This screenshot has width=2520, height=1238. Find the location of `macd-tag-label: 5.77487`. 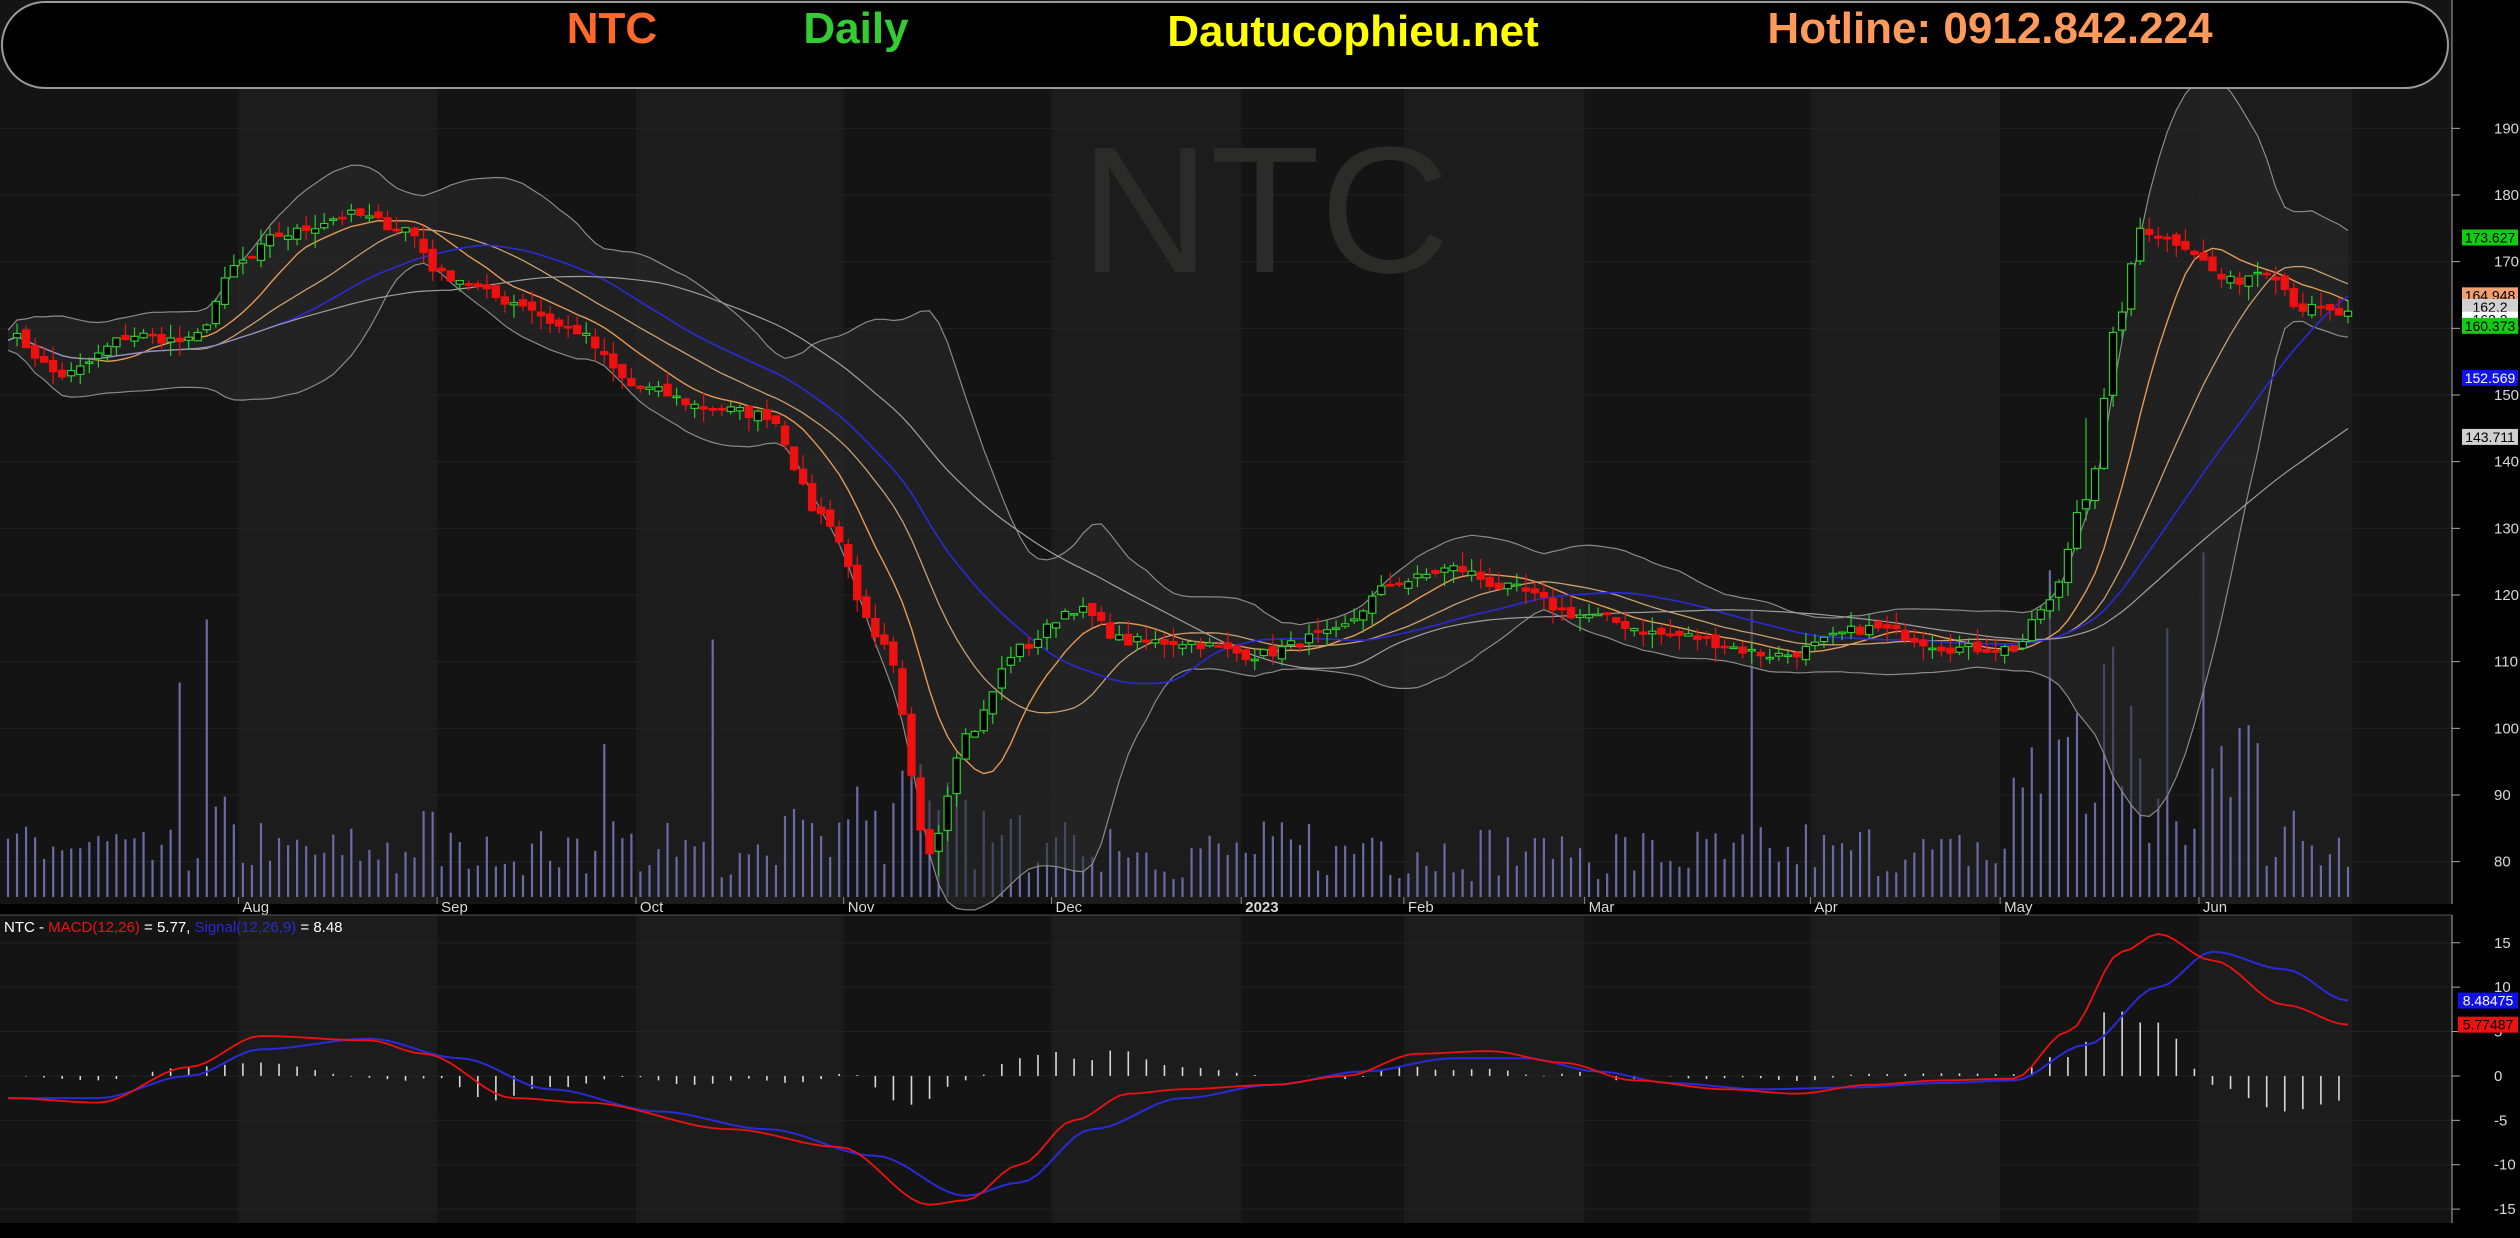

macd-tag-label: 5.77487 is located at coordinates (2488, 1025).